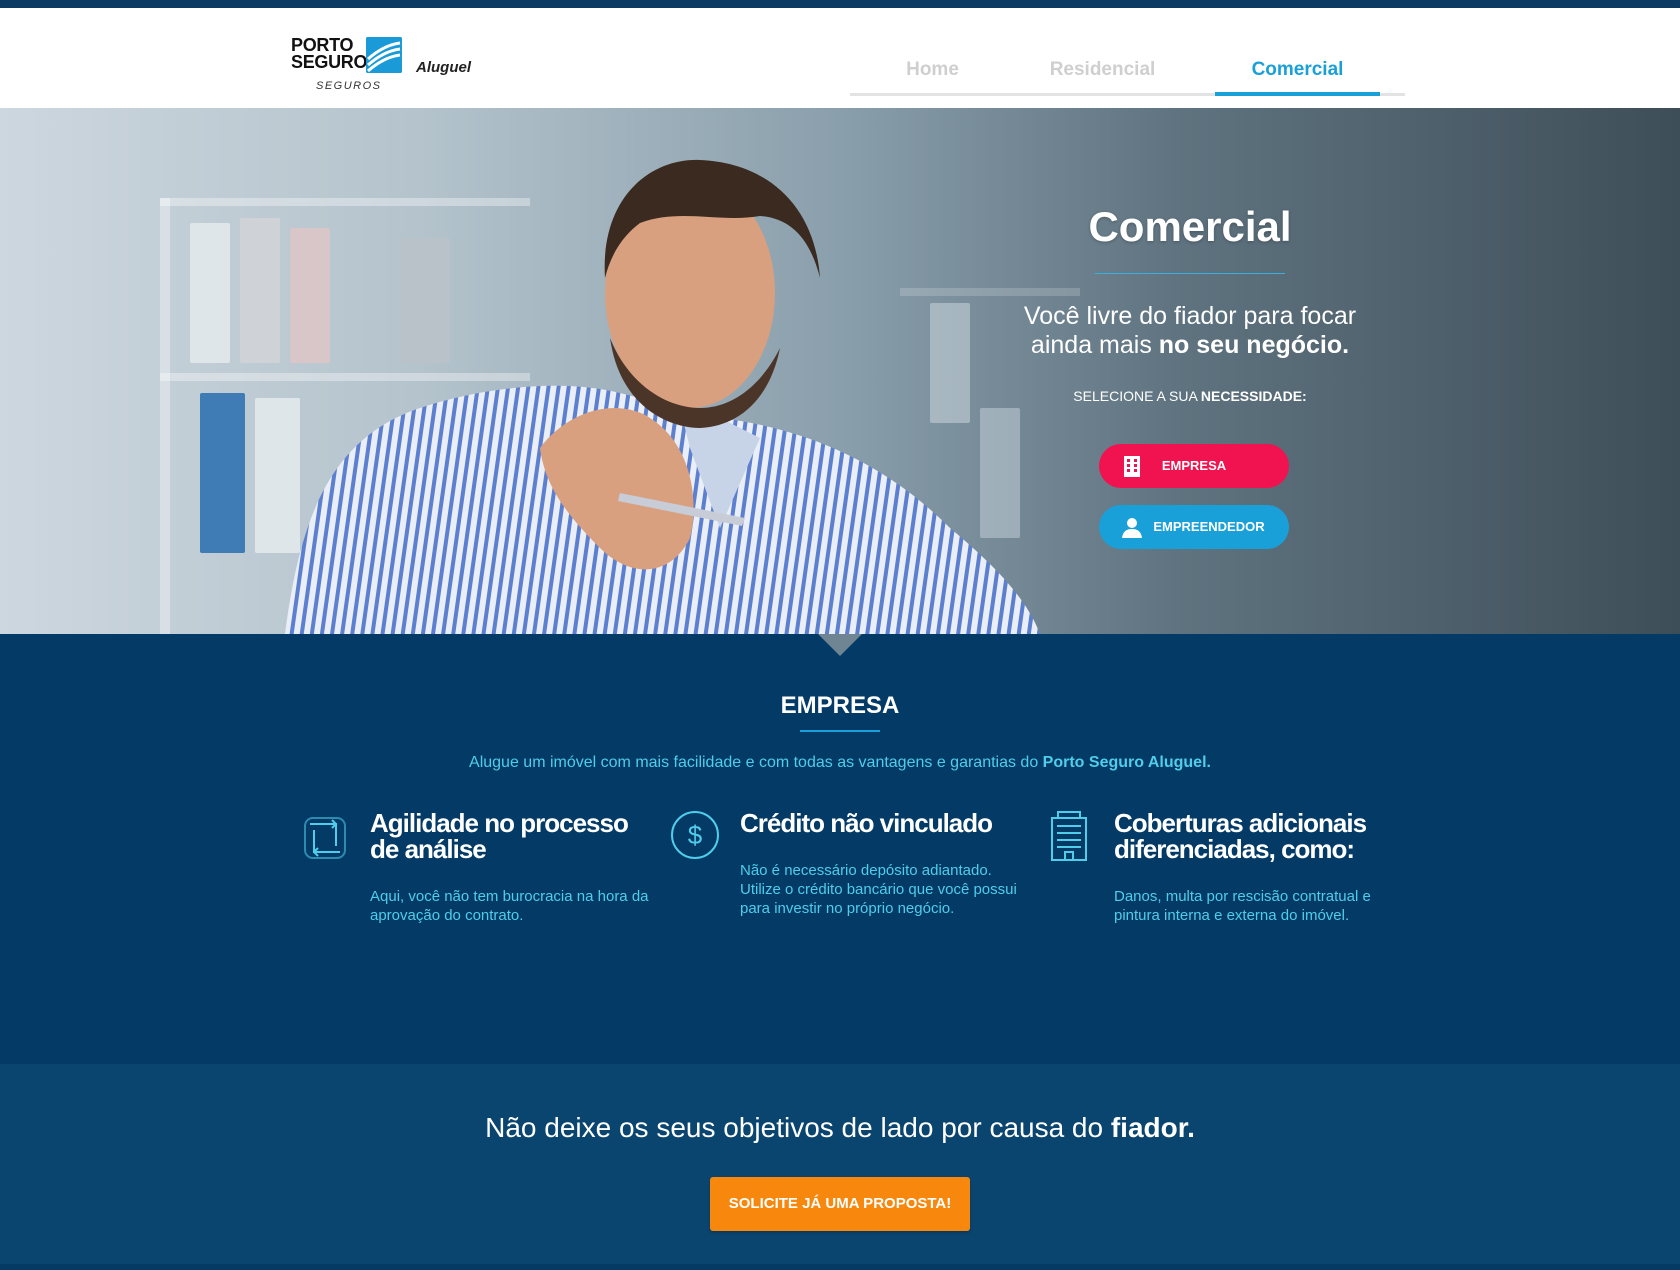 The width and height of the screenshot is (1680, 1270). Describe the element at coordinates (1209, 526) in the screenshot. I see `empreendedor-button-label: EMPREENDEDOR` at that location.